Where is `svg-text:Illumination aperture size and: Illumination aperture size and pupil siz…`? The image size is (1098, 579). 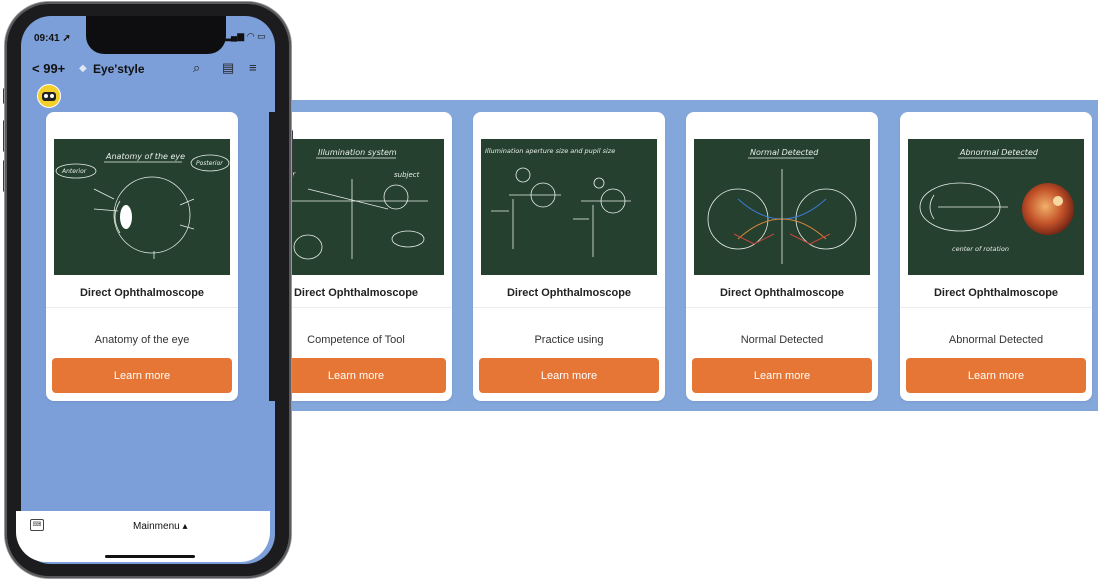
svg-text:Illumination aperture size and: Illumination aperture size and pupil siz… is located at coordinates (550, 151).